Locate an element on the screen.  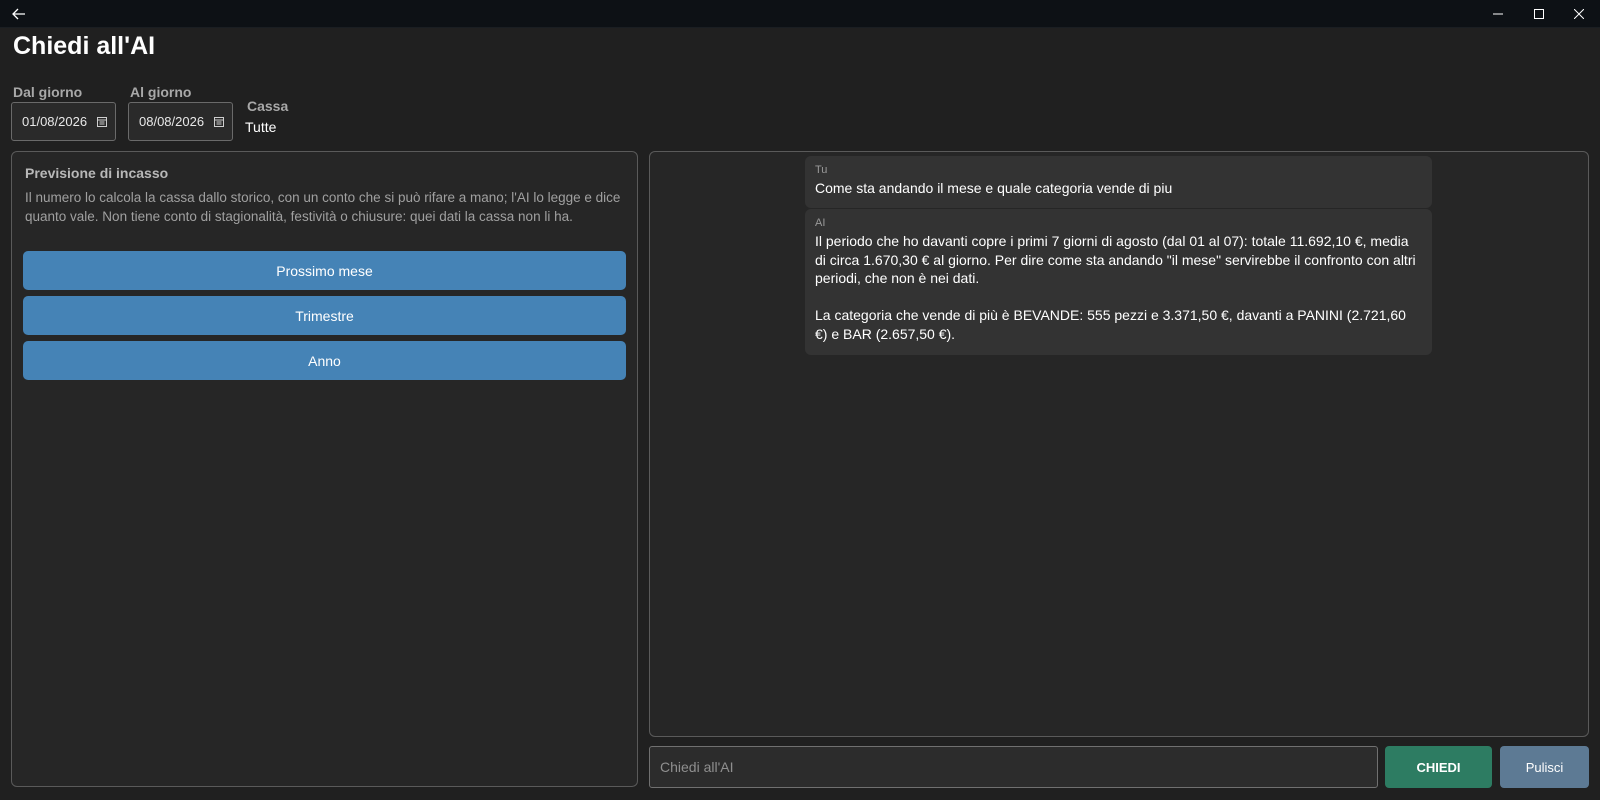
title-bar is located at coordinates (800, 14).